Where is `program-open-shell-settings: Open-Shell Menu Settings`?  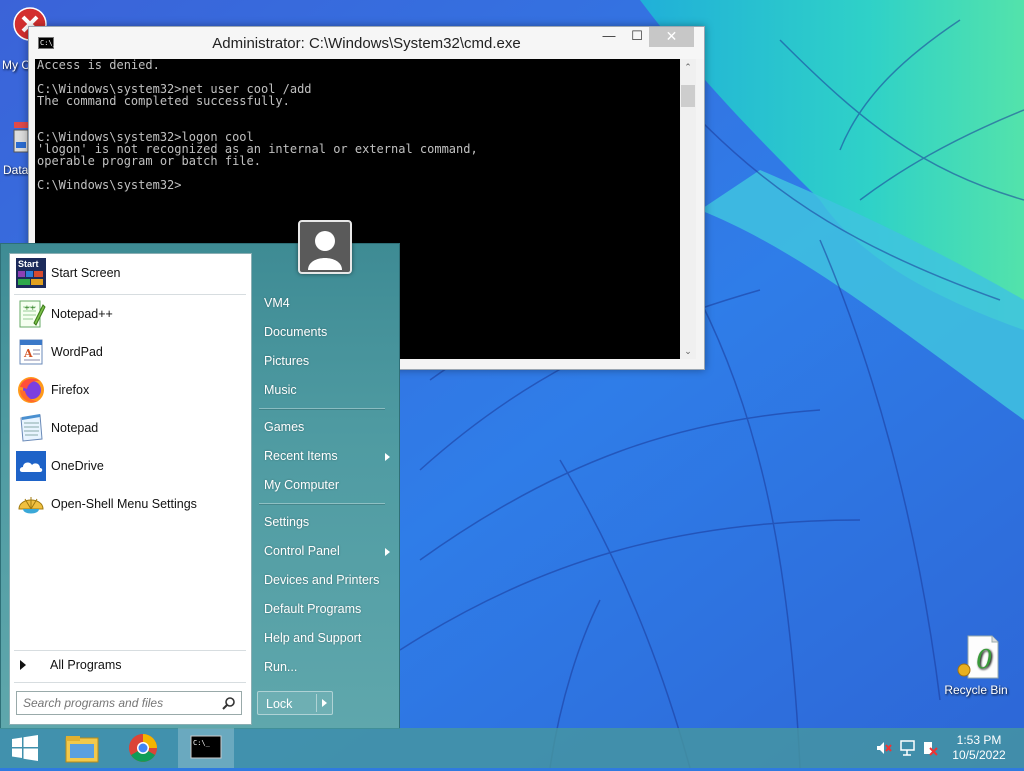 program-open-shell-settings: Open-Shell Menu Settings is located at coordinates (131, 504).